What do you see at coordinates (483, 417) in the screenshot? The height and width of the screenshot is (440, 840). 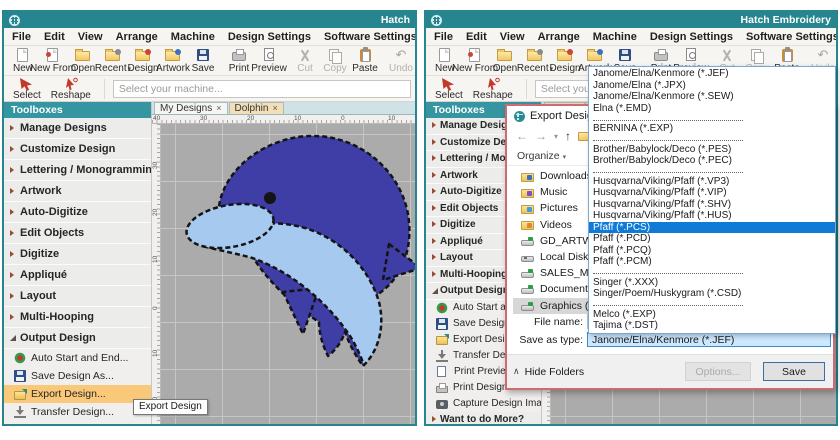 I see `toolbox-section-more: Want to do More?` at bounding box center [483, 417].